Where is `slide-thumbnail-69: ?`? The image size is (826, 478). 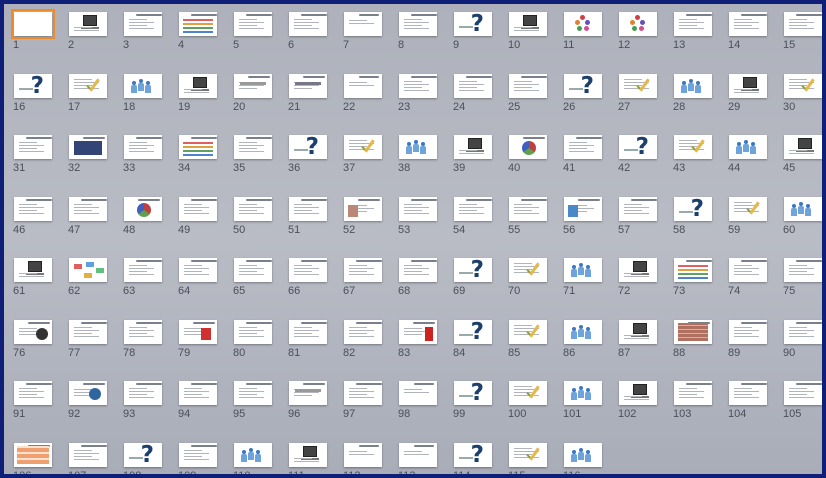
slide-thumbnail-69: ? is located at coordinates (473, 270).